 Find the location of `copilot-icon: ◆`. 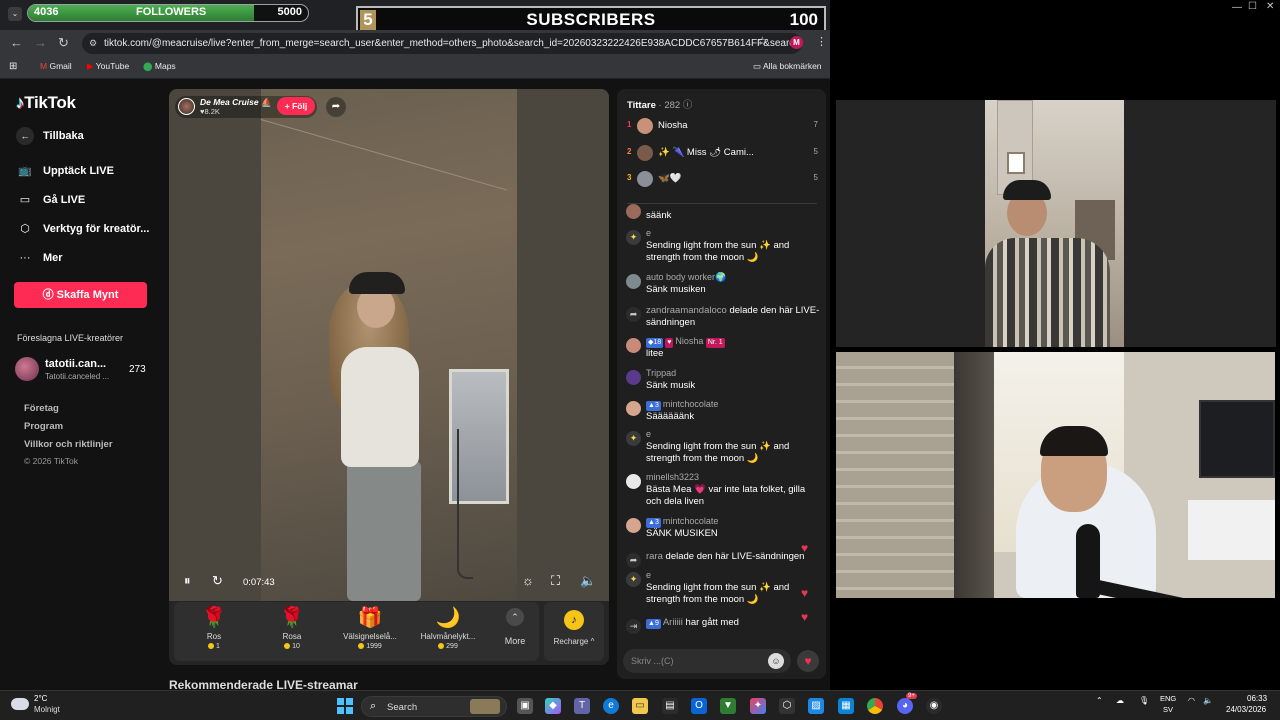

copilot-icon: ◆ is located at coordinates (553, 706).